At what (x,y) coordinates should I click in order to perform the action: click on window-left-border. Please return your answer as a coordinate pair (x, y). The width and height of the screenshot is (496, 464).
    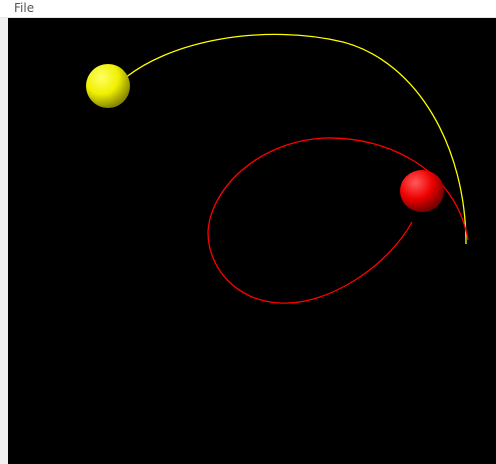
    Looking at the image, I should click on (4, 241).